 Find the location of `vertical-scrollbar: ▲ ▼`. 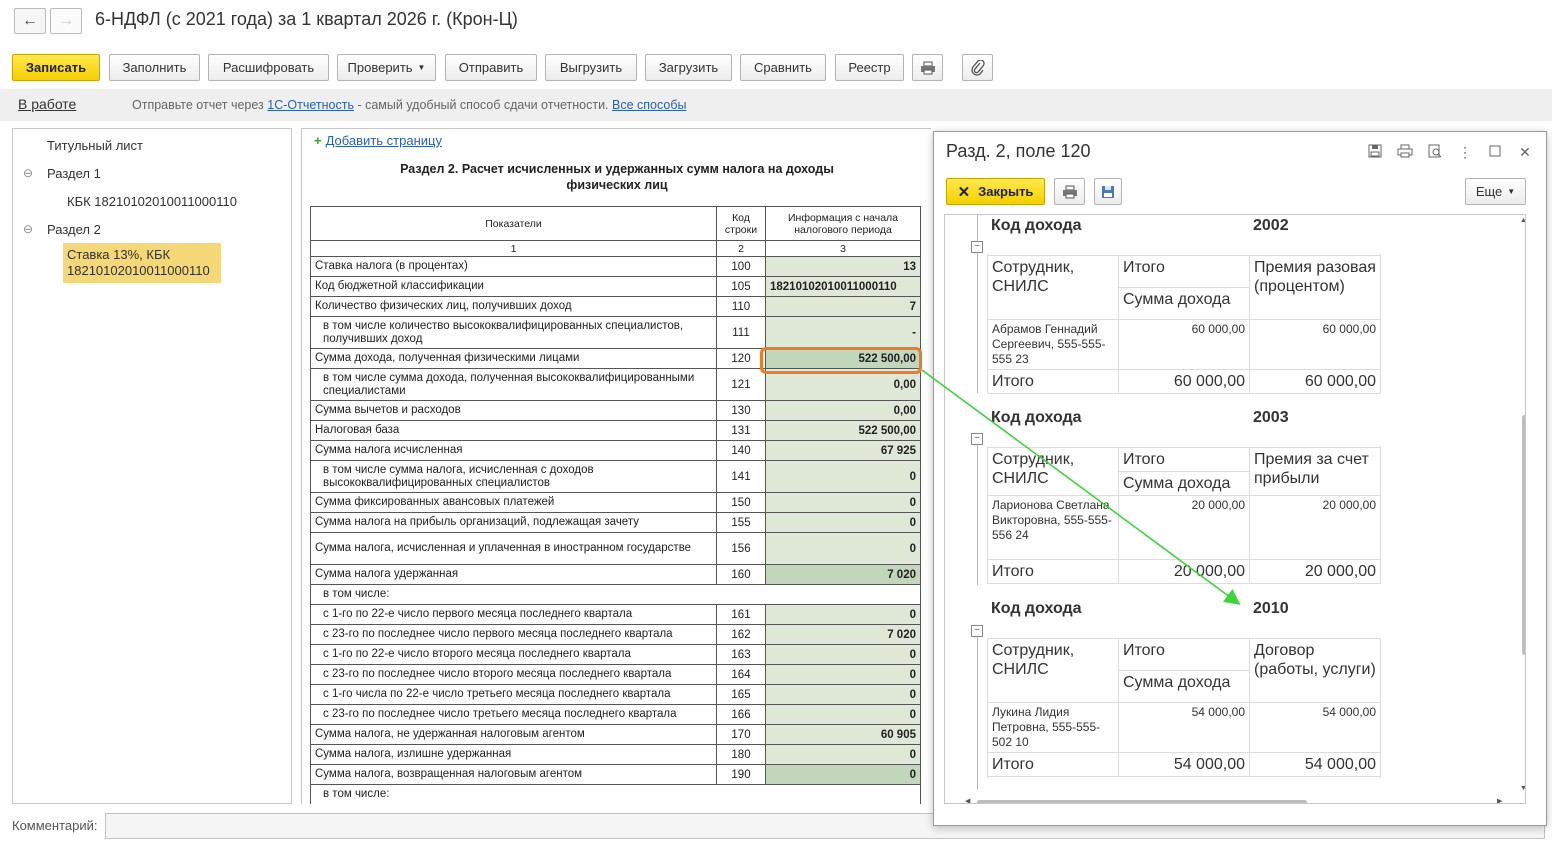

vertical-scrollbar: ▲ ▼ is located at coordinates (1522, 504).